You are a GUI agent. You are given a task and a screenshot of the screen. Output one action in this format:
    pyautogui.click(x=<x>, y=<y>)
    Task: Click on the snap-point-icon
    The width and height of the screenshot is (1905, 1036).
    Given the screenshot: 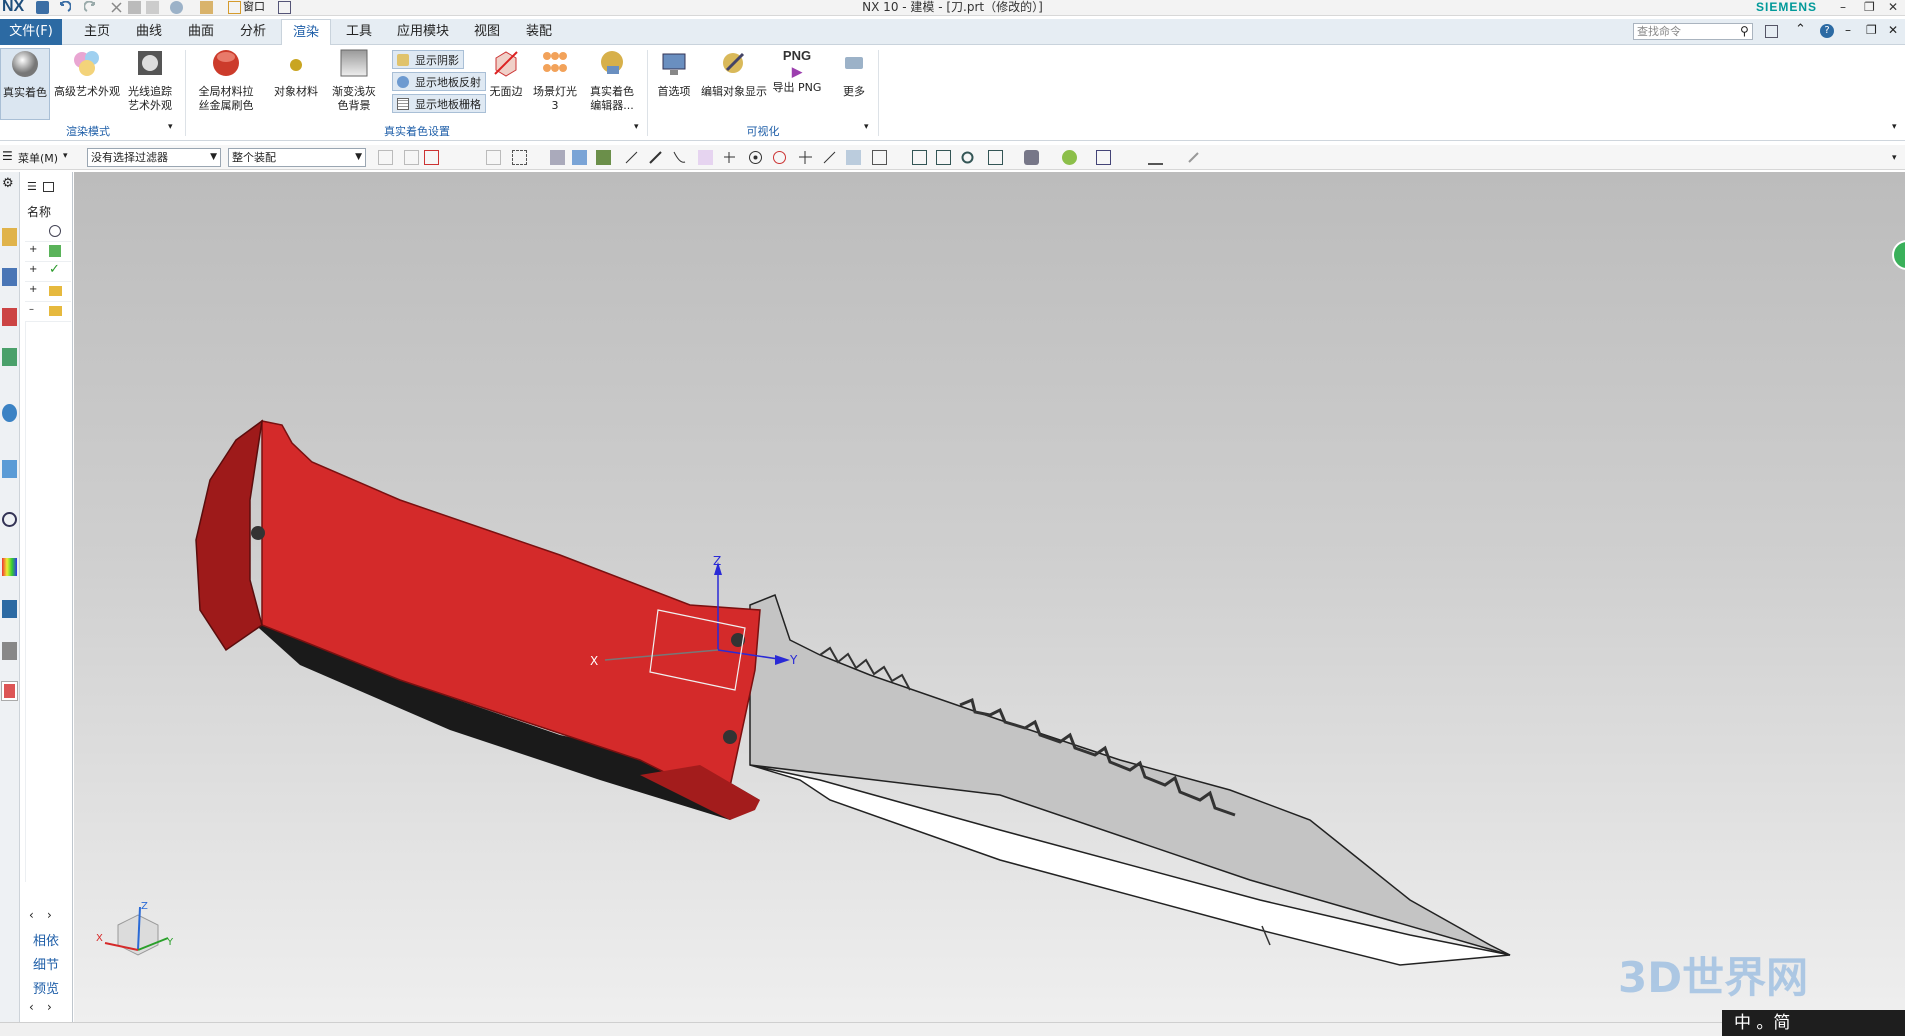 What is the action you would take?
    pyautogui.click(x=603, y=157)
    